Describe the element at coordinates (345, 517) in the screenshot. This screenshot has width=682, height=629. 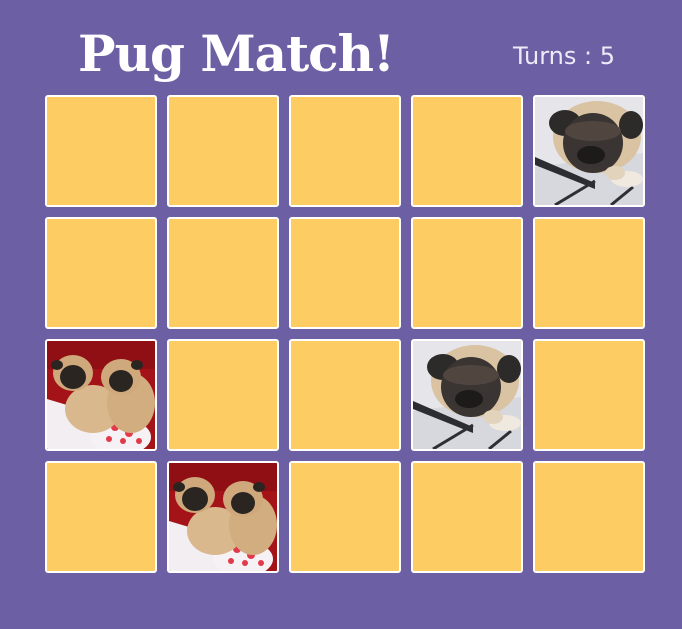
I see `card-hidden-r4c3` at that location.